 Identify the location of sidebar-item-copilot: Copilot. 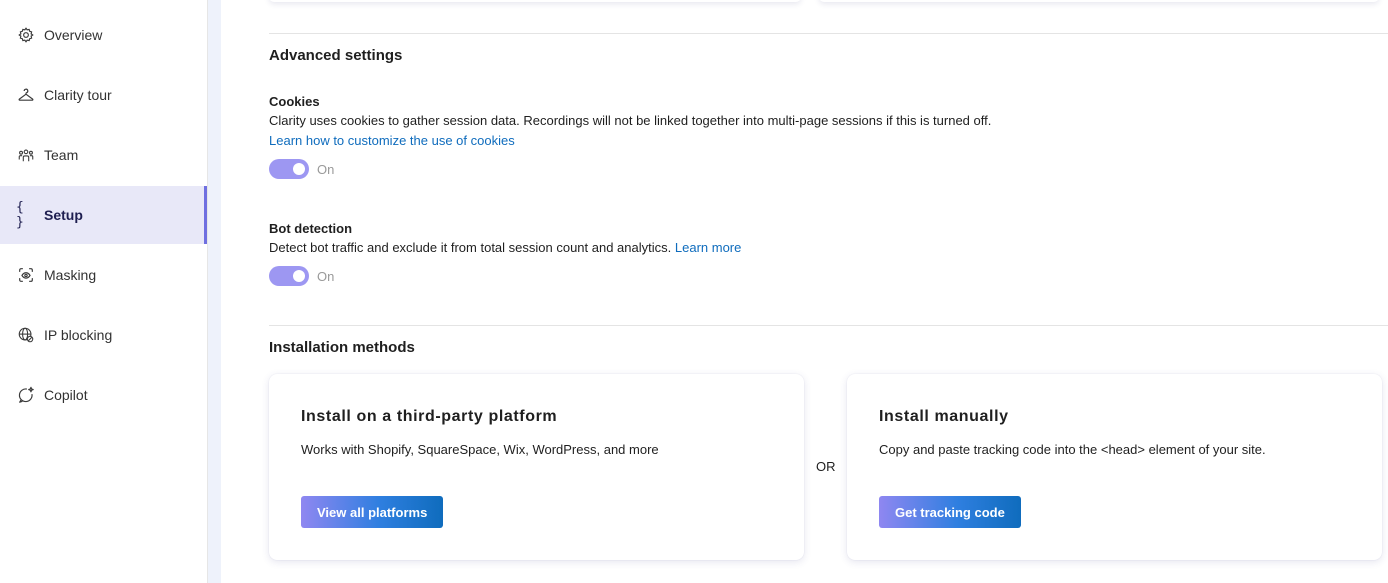
(103, 395).